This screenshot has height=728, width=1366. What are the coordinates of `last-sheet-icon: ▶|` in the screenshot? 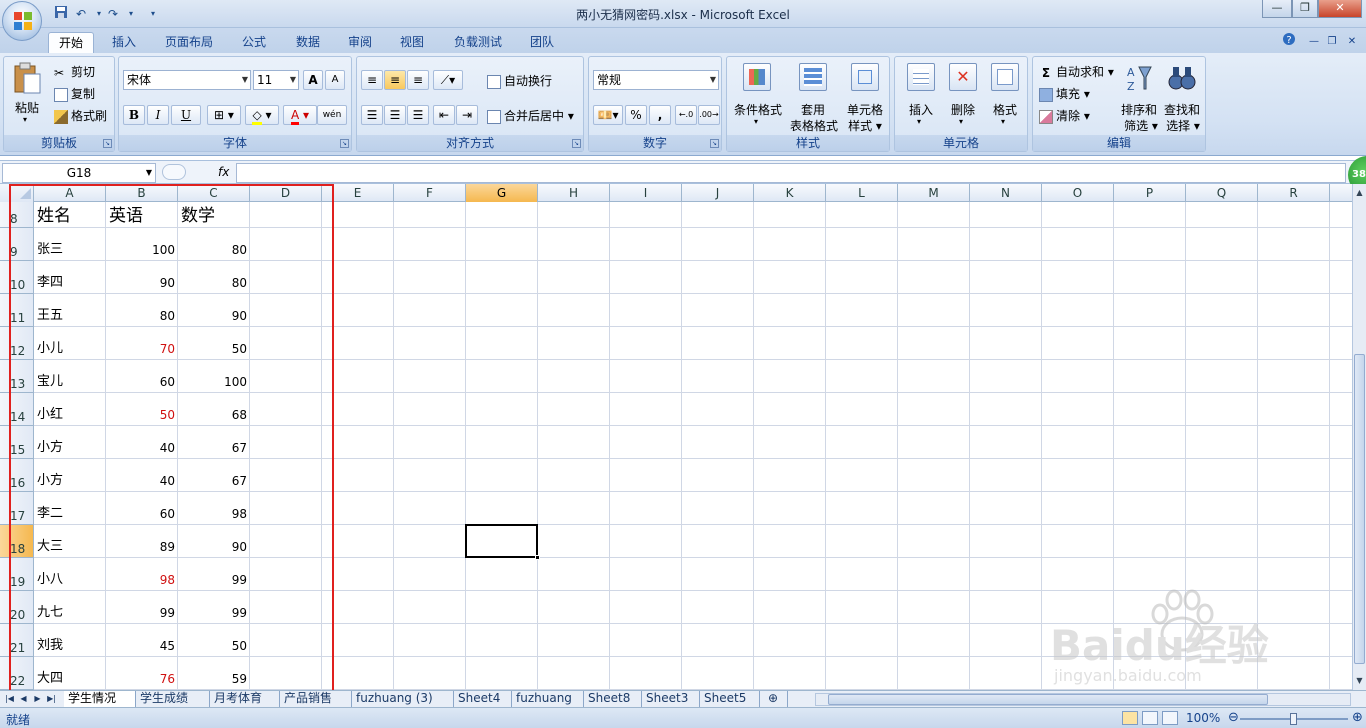 It's located at (51, 699).